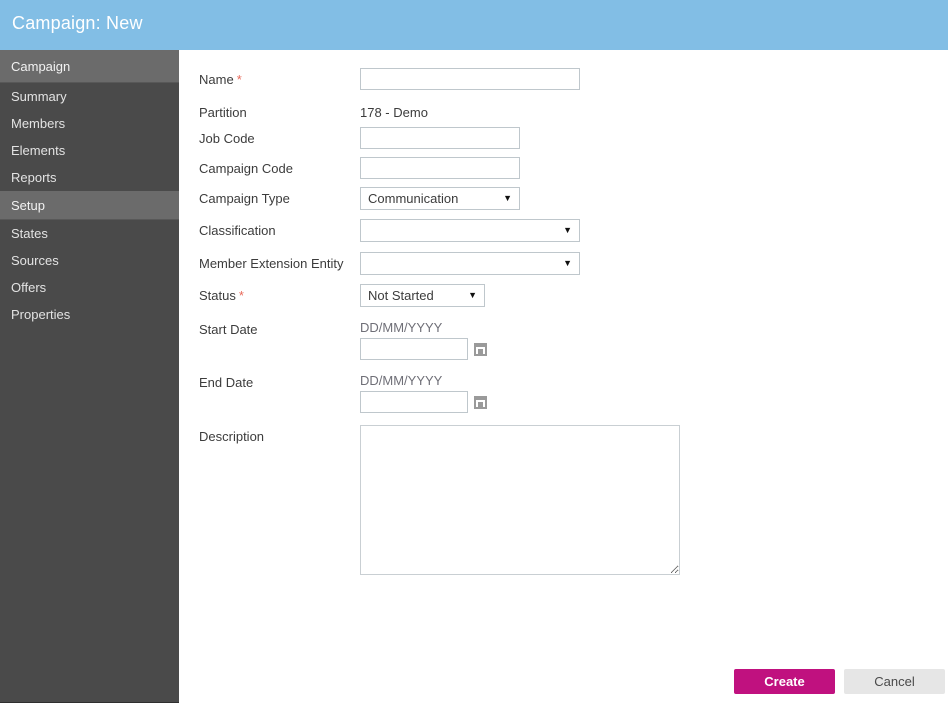  What do you see at coordinates (89, 287) in the screenshot?
I see `sidebar-item-offers: Offers` at bounding box center [89, 287].